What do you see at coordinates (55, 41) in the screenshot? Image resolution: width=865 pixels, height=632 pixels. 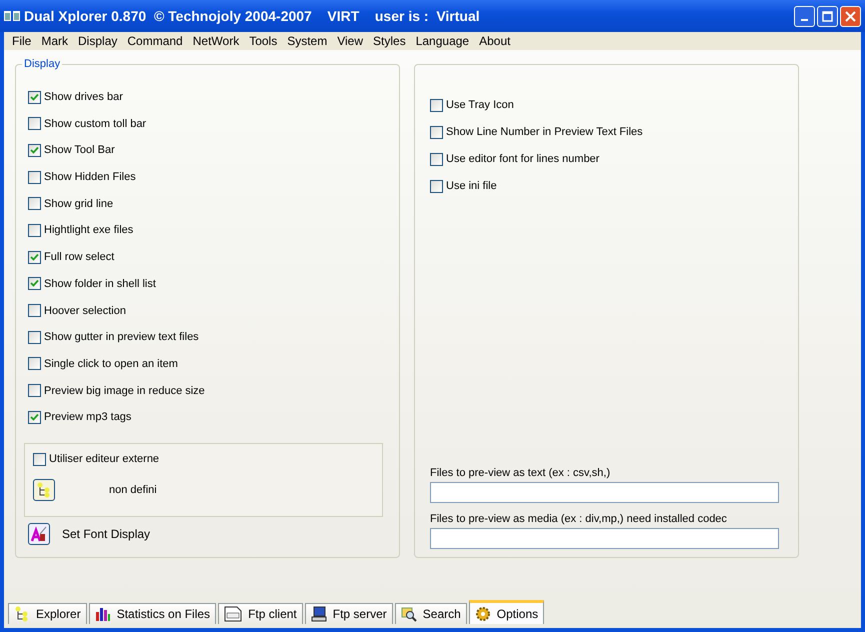 I see `menu-item: Mark` at bounding box center [55, 41].